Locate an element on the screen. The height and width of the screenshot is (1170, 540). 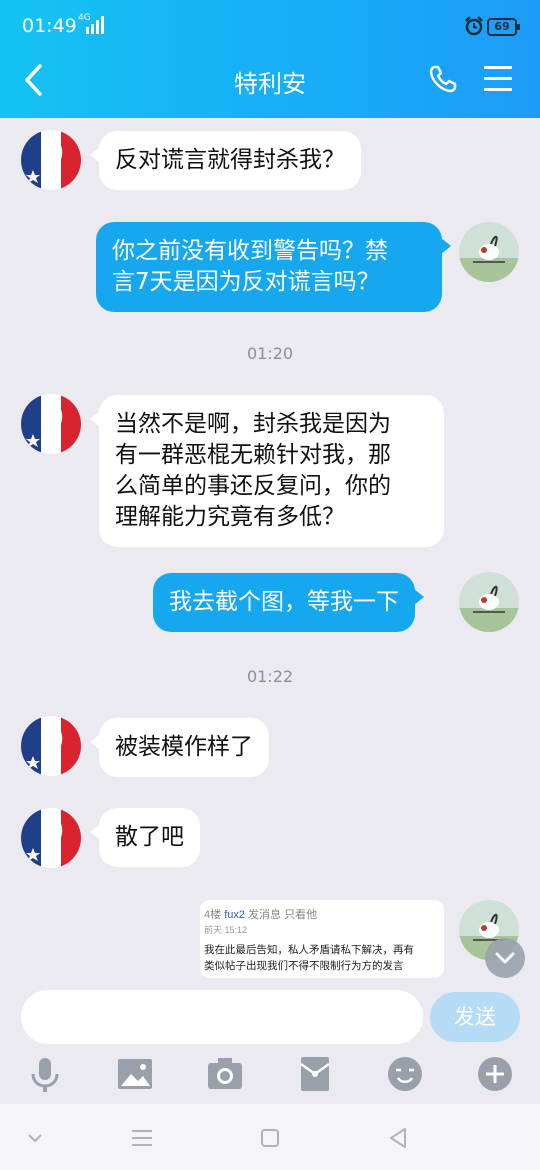
signal-icon is located at coordinates (95, 25).